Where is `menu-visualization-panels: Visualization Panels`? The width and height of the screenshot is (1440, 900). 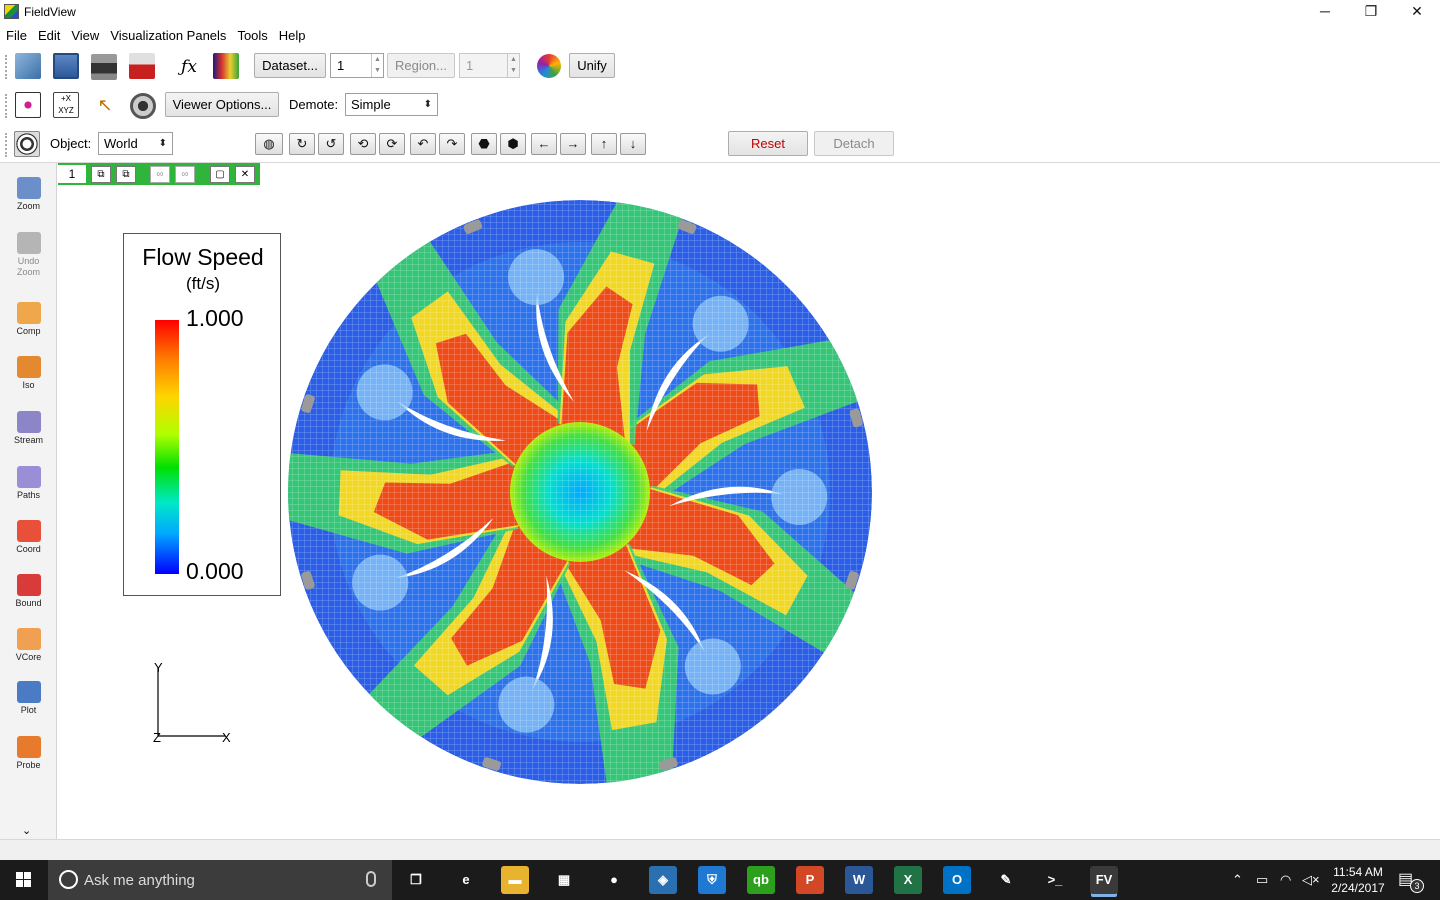 menu-visualization-panels: Visualization Panels is located at coordinates (167, 34).